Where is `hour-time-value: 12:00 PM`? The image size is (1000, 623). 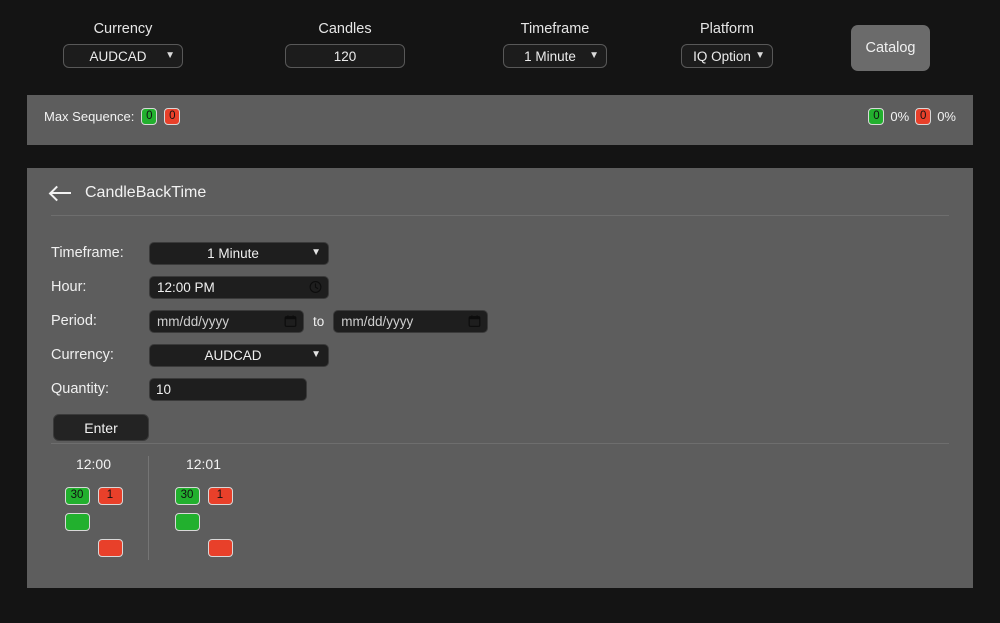
hour-time-value: 12:00 PM is located at coordinates (186, 287).